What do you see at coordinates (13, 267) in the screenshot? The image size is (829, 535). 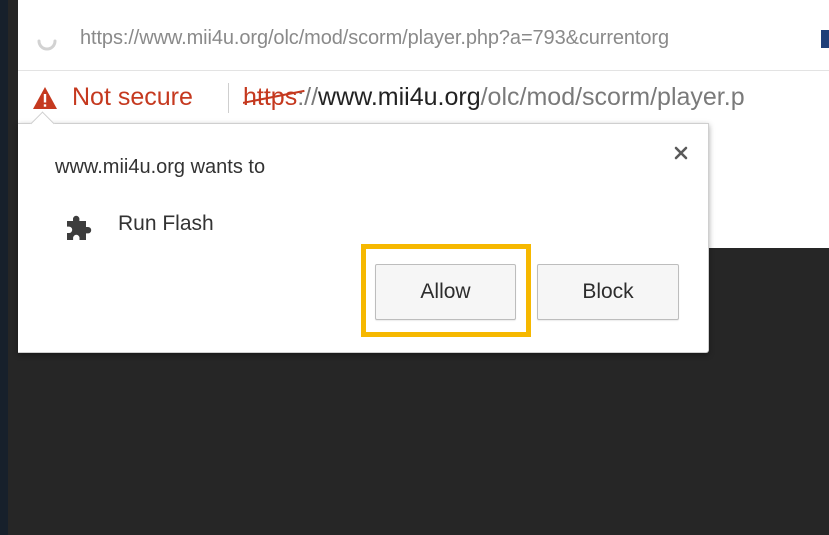 I see `left-window-edge-inner` at bounding box center [13, 267].